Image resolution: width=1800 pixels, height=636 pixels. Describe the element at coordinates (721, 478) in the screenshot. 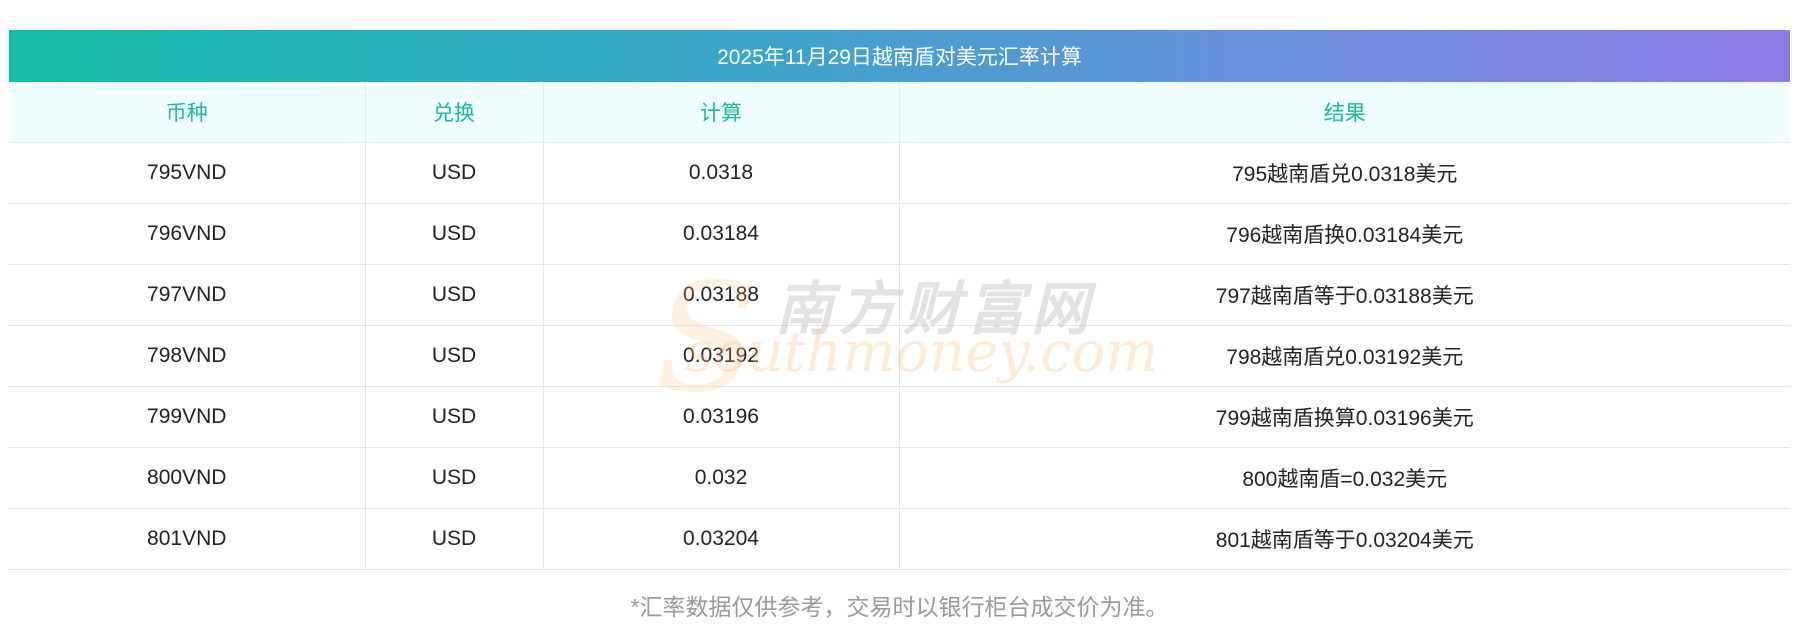

I see `cell-calculation: 0.032` at that location.